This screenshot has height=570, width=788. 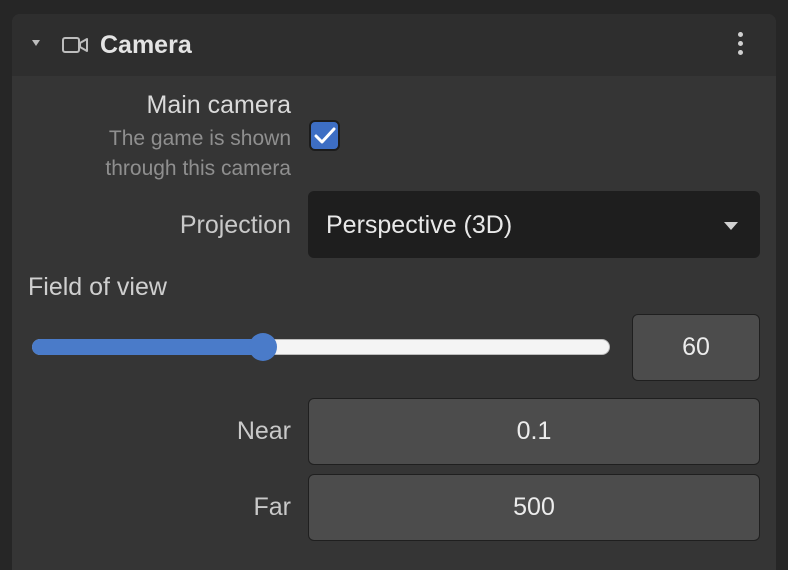 What do you see at coordinates (146, 45) in the screenshot?
I see `panel-title: Camera` at bounding box center [146, 45].